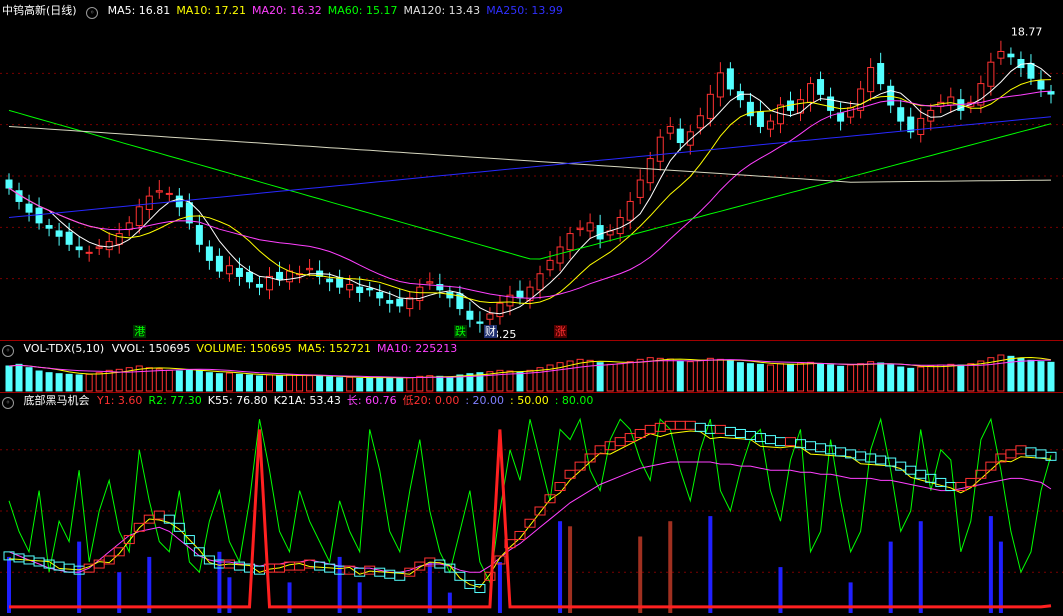  What do you see at coordinates (244, 348) in the screenshot?
I see `legend-item: VOLUME: 150695` at bounding box center [244, 348].